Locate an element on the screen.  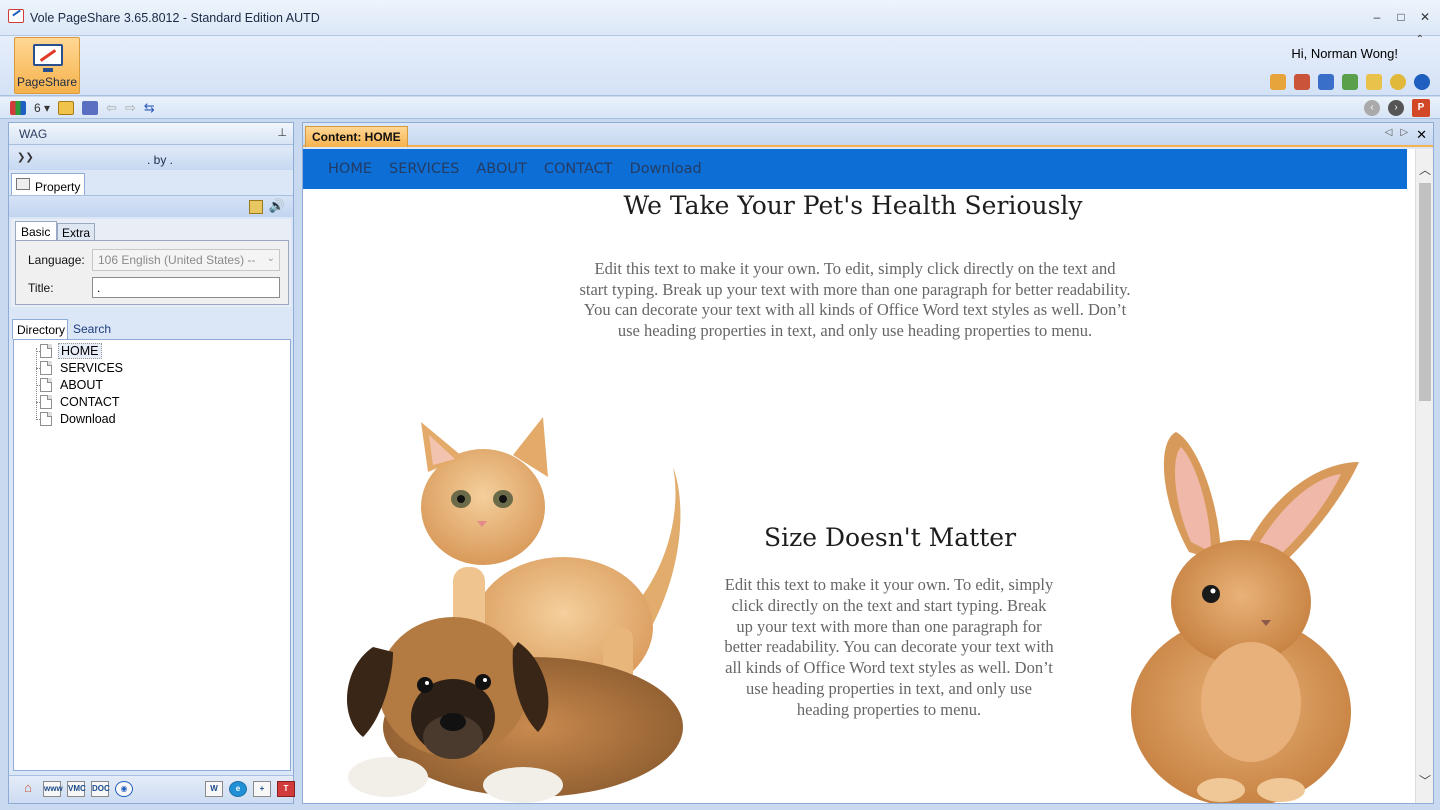
badge-icon is located at coordinates (1326, 82).